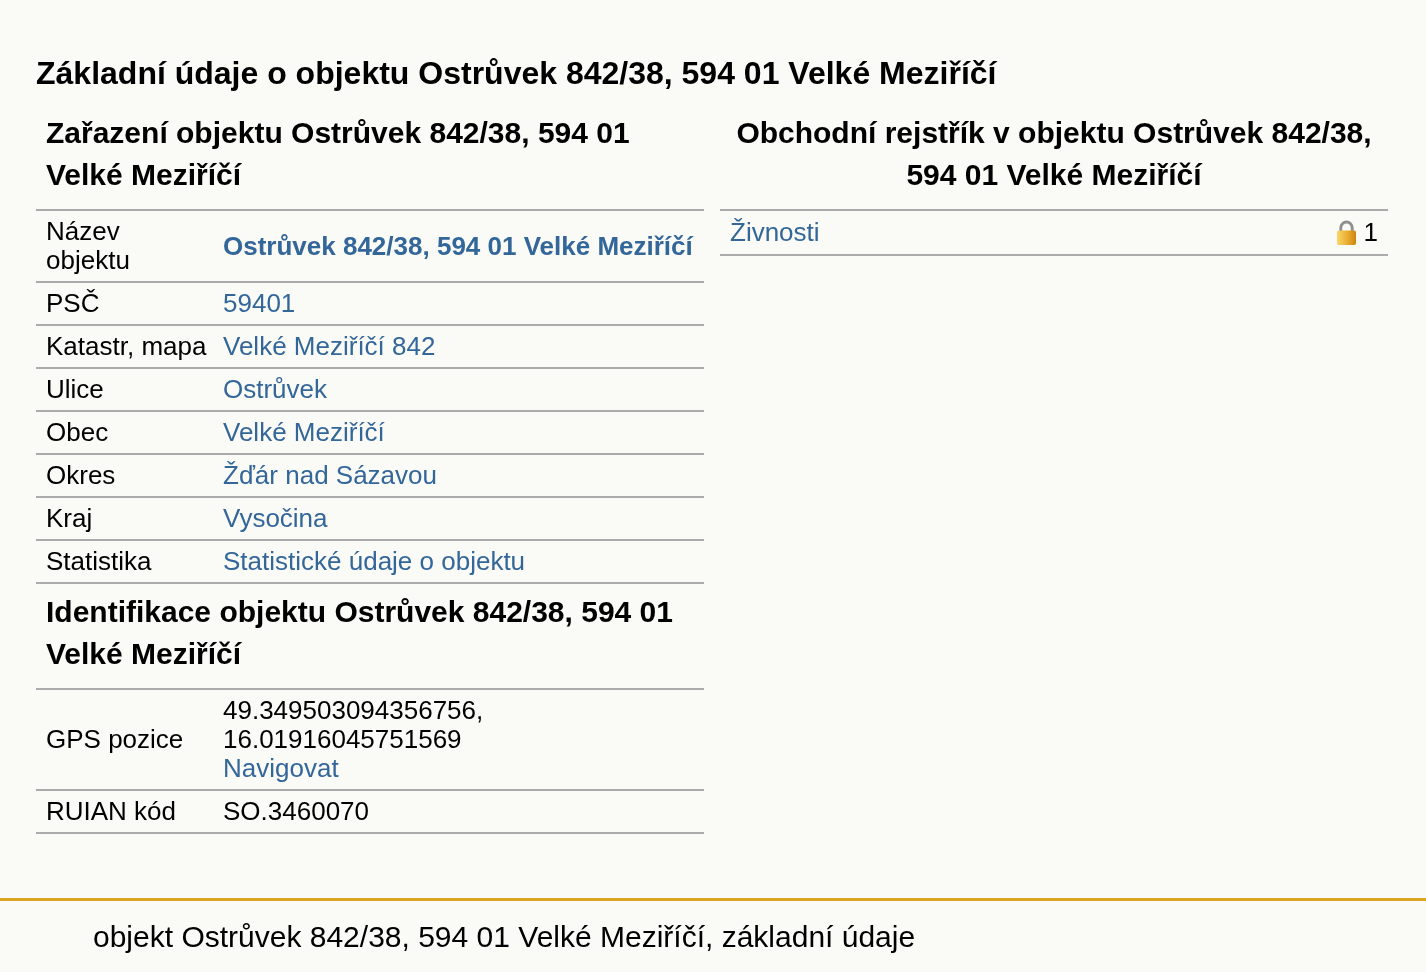 Image resolution: width=1426 pixels, height=972 pixels. What do you see at coordinates (374, 561) in the screenshot?
I see `value-link: Statistické údaje o objektu` at bounding box center [374, 561].